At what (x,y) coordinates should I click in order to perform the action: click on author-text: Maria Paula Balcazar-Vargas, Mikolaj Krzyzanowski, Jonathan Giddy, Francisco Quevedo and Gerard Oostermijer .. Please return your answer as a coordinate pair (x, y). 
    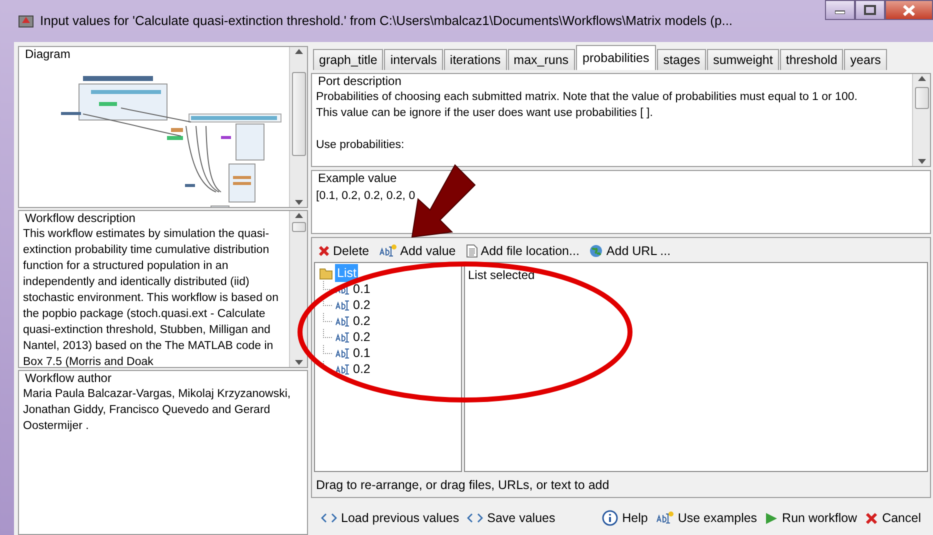
    Looking at the image, I should click on (157, 410).